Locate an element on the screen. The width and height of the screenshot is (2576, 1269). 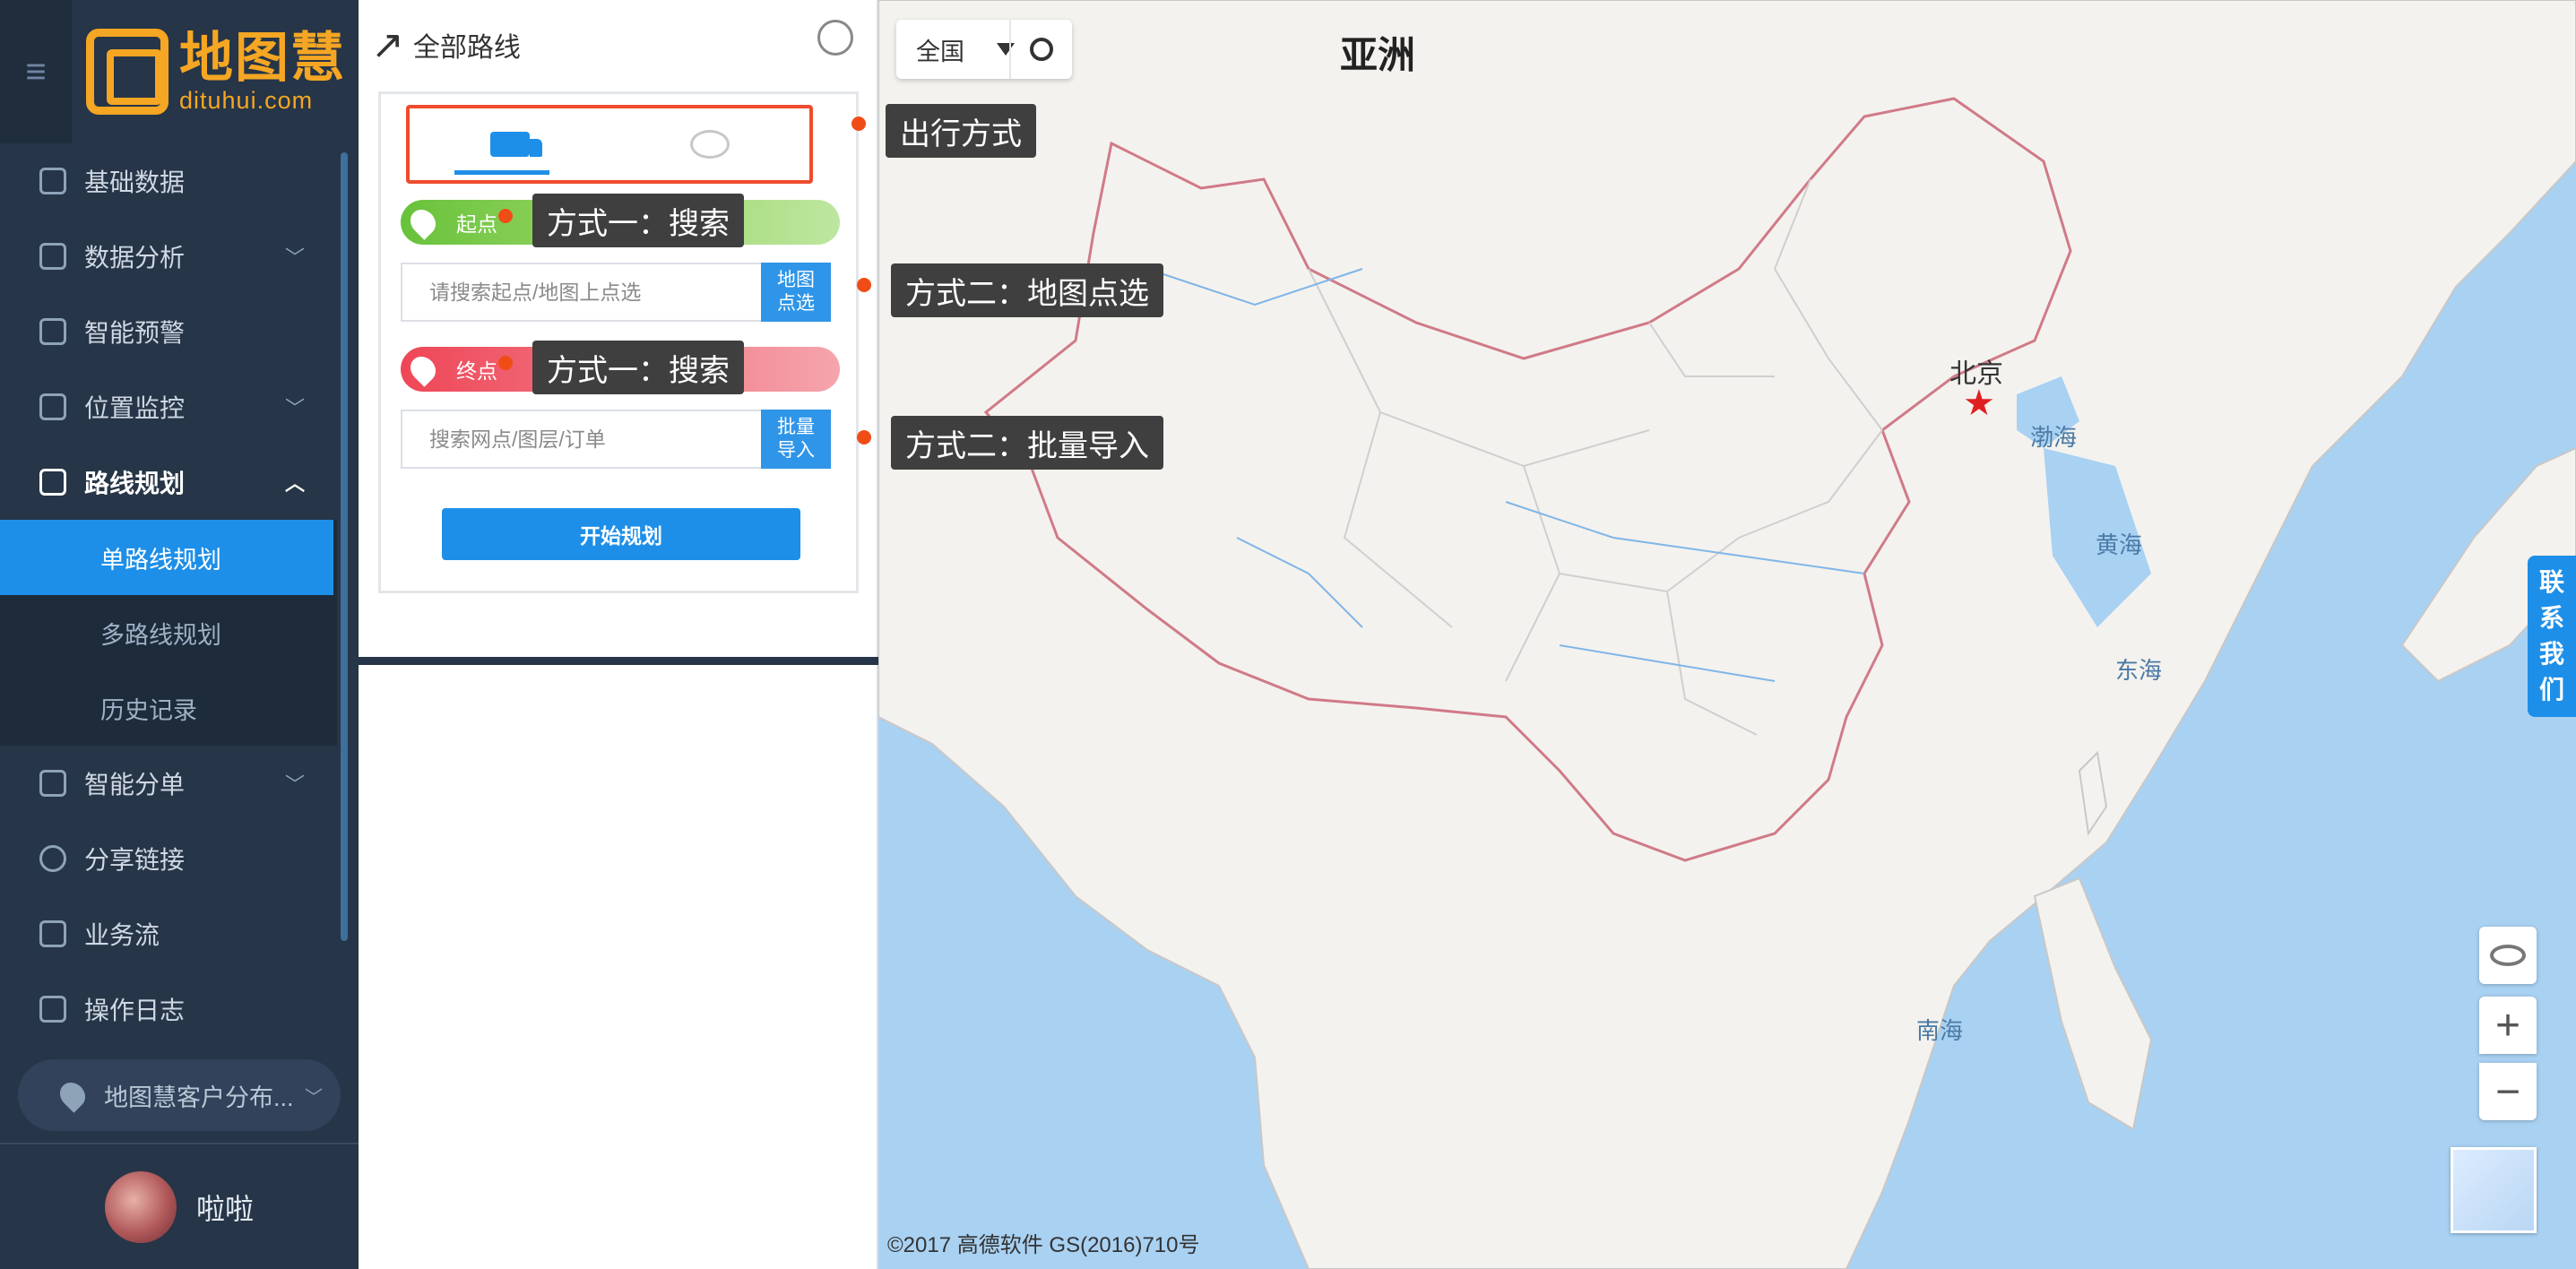
map-layer-thumbnail is located at coordinates (2494, 1190).